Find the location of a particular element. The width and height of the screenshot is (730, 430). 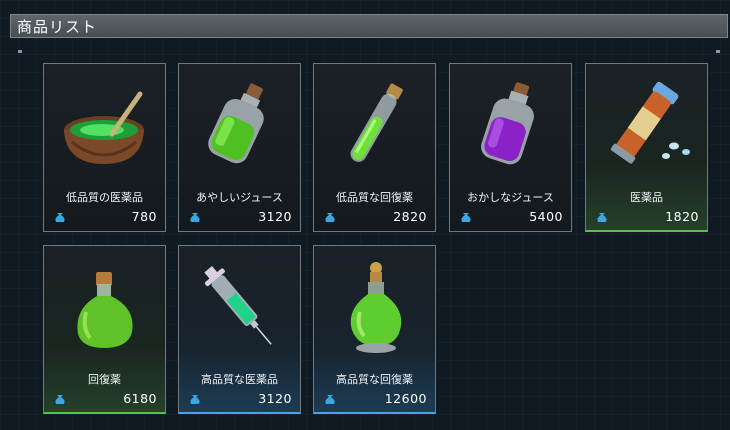

green-bottle-icon is located at coordinates (236, 123).